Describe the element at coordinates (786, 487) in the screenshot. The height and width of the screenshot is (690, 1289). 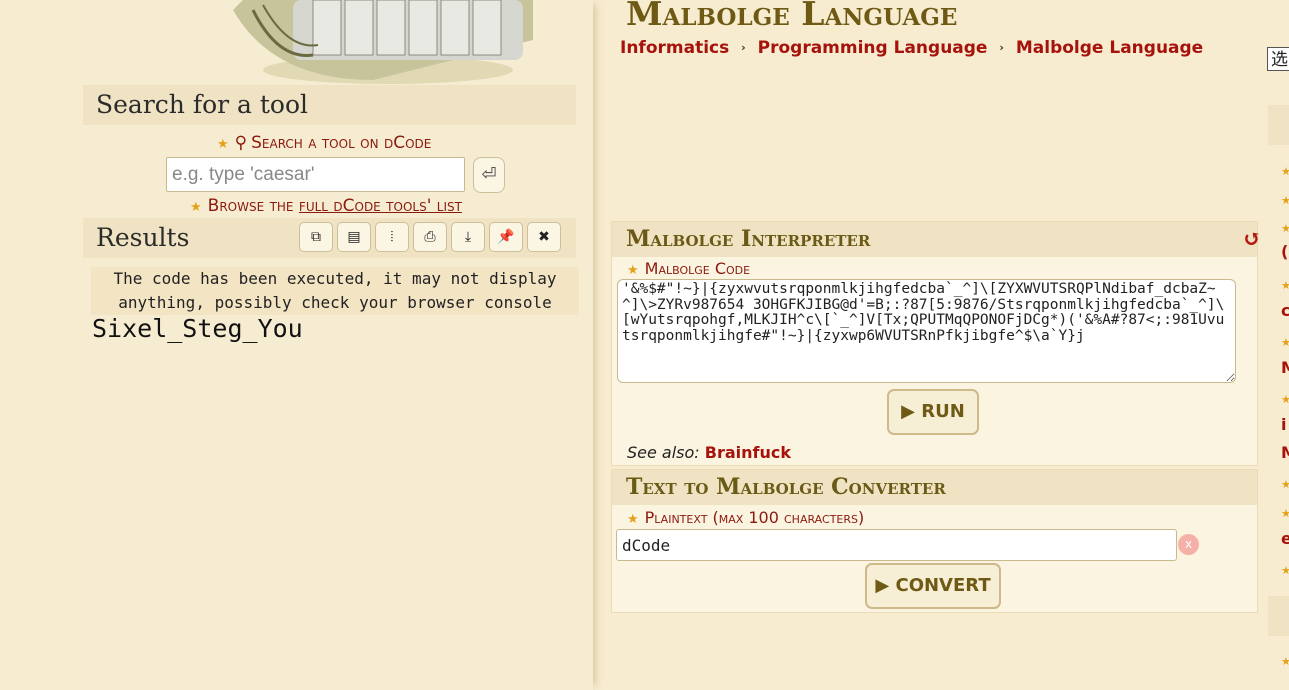
I see `converter-title: Text to Malbolge Converter` at that location.